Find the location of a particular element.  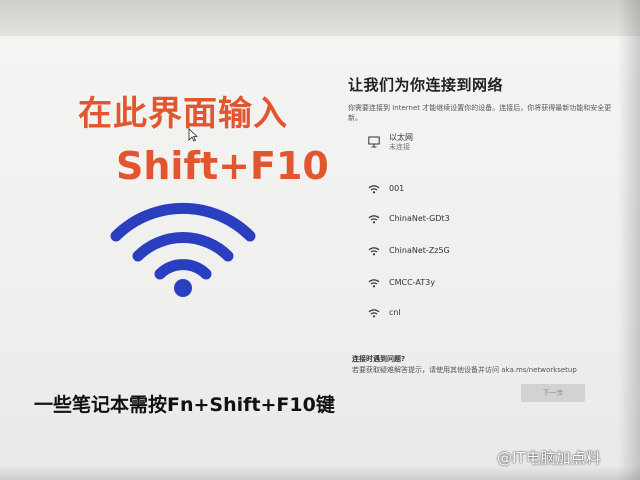

network-ssid: ChinaNet-Zz5G is located at coordinates (419, 250).